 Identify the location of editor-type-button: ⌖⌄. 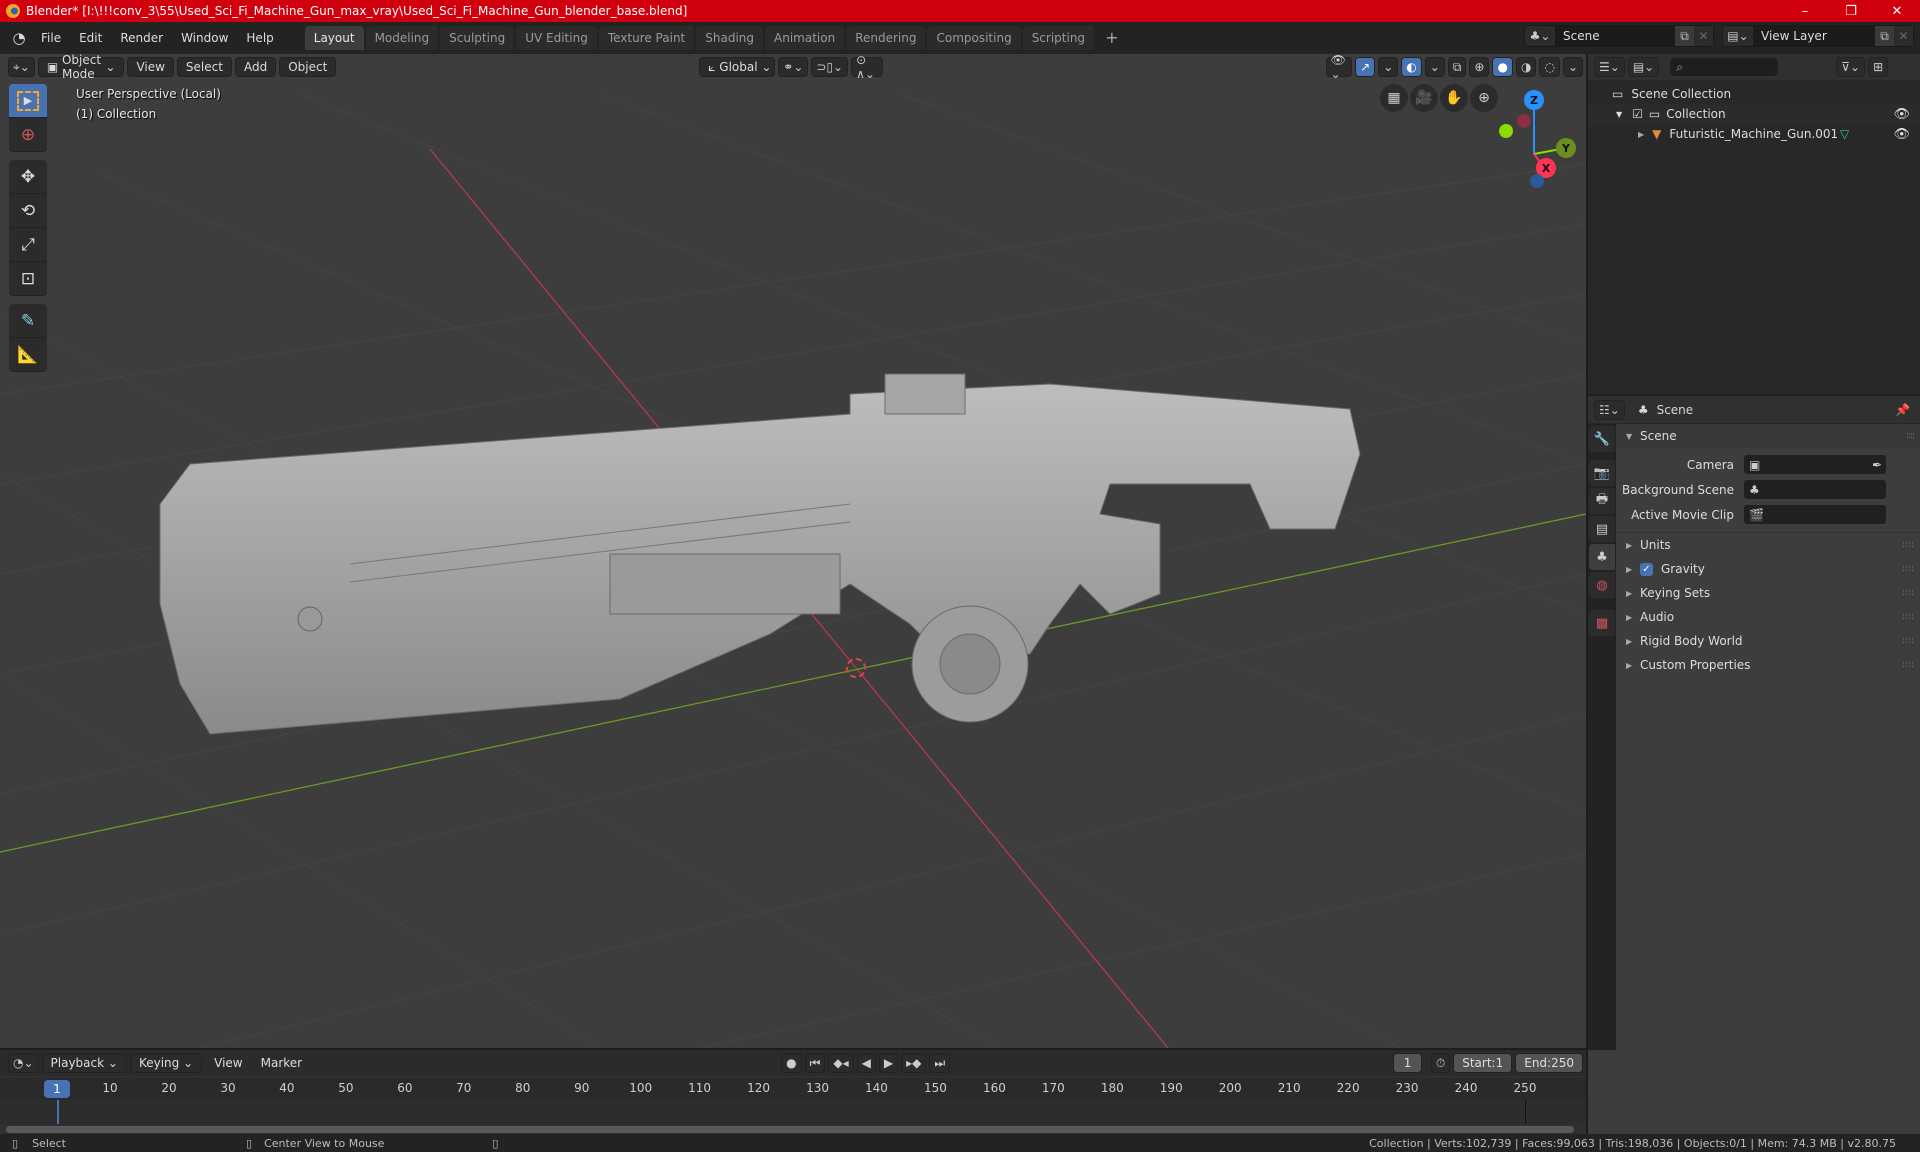
(21, 67).